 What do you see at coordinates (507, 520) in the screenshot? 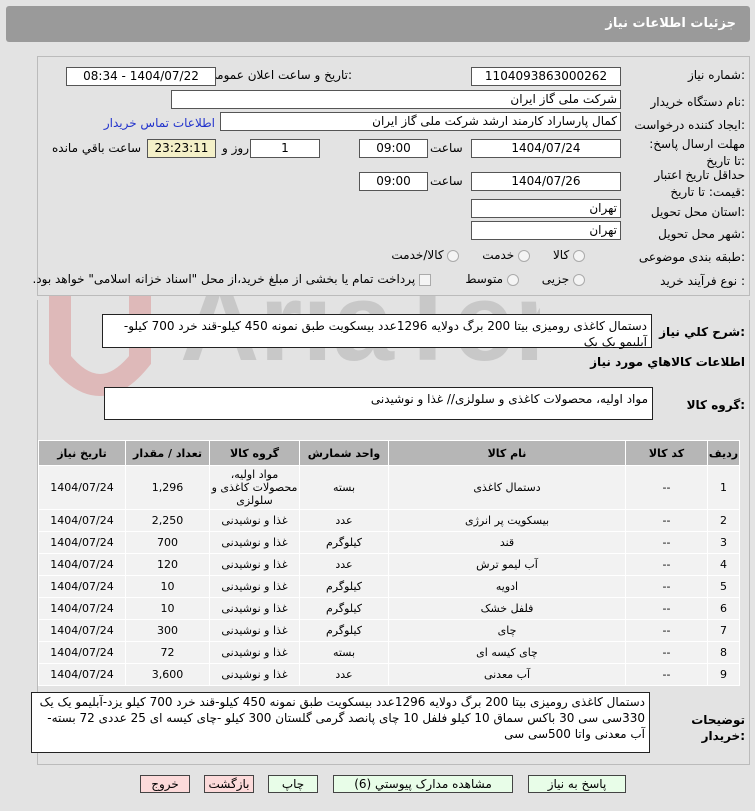
I see `item-name: بیسکویت پر انرژی` at bounding box center [507, 520].